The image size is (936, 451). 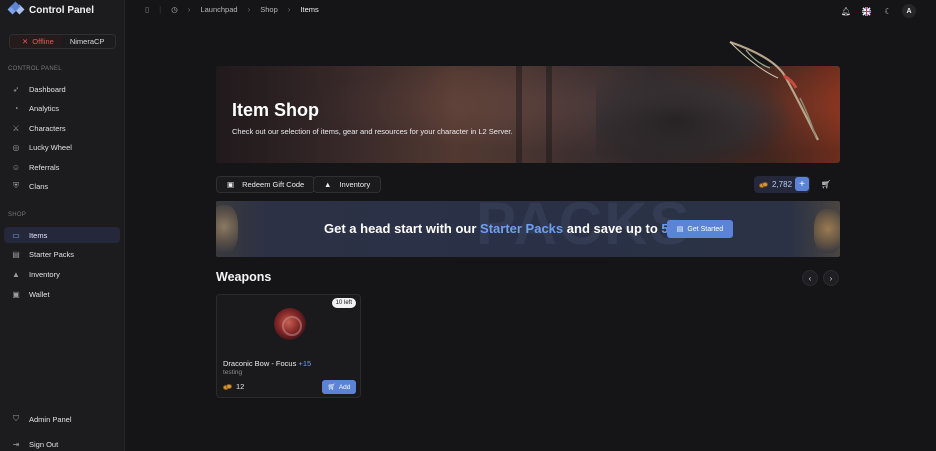 I want to click on moon-icon: ☾, so click(x=888, y=11).